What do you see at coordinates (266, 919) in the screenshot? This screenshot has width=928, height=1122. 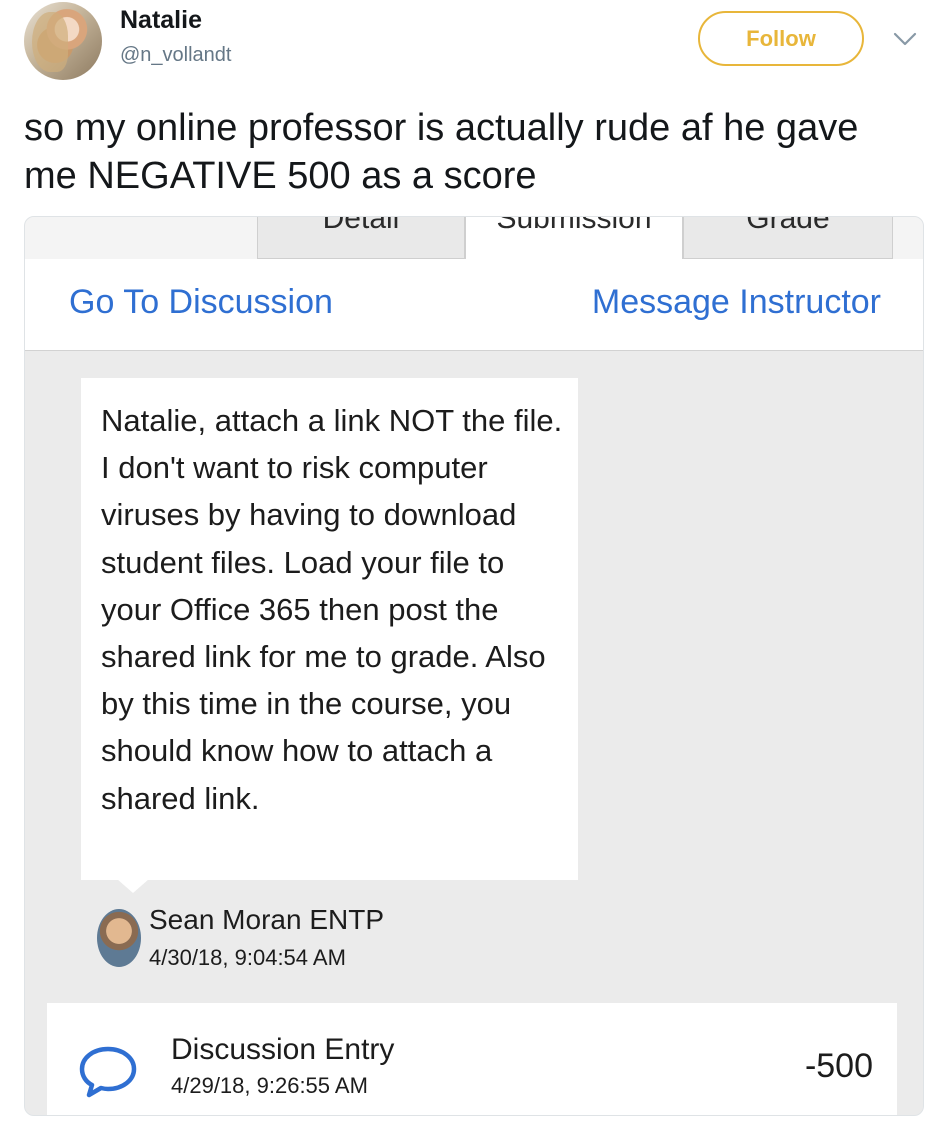 I see `instructor-name: Sean Moran ENTP` at bounding box center [266, 919].